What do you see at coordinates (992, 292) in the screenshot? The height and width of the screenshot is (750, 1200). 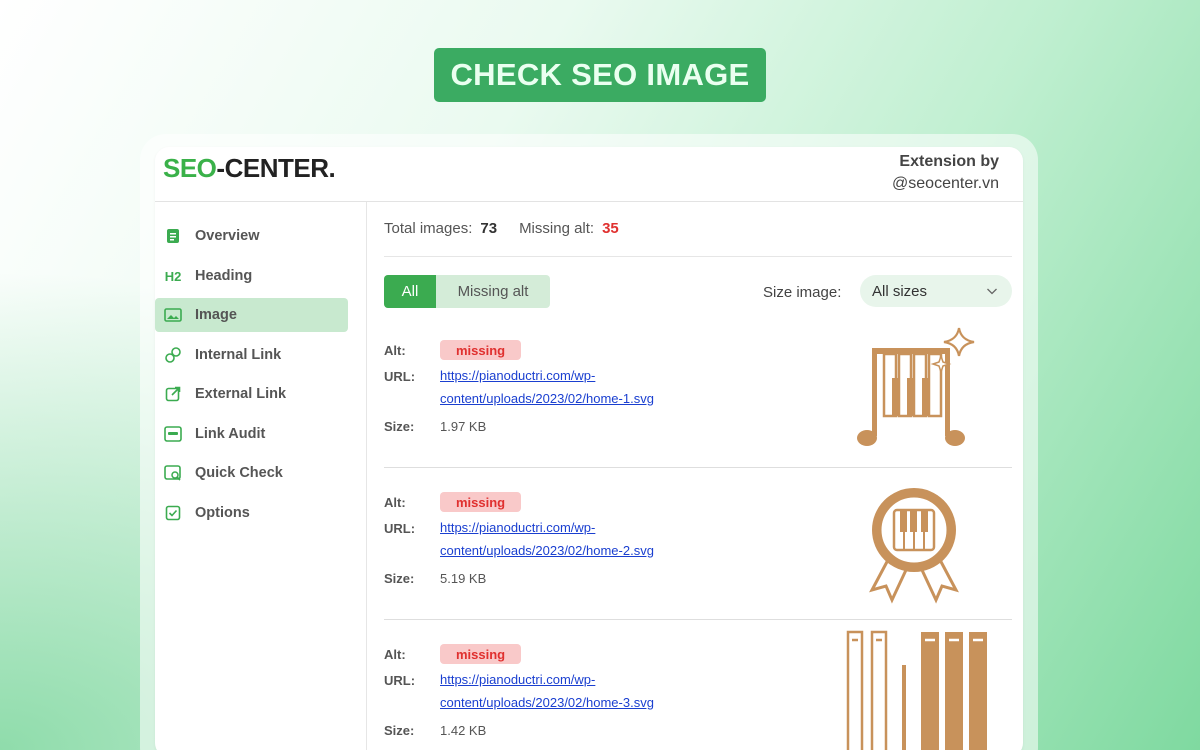 I see `chevron-down-icon` at bounding box center [992, 292].